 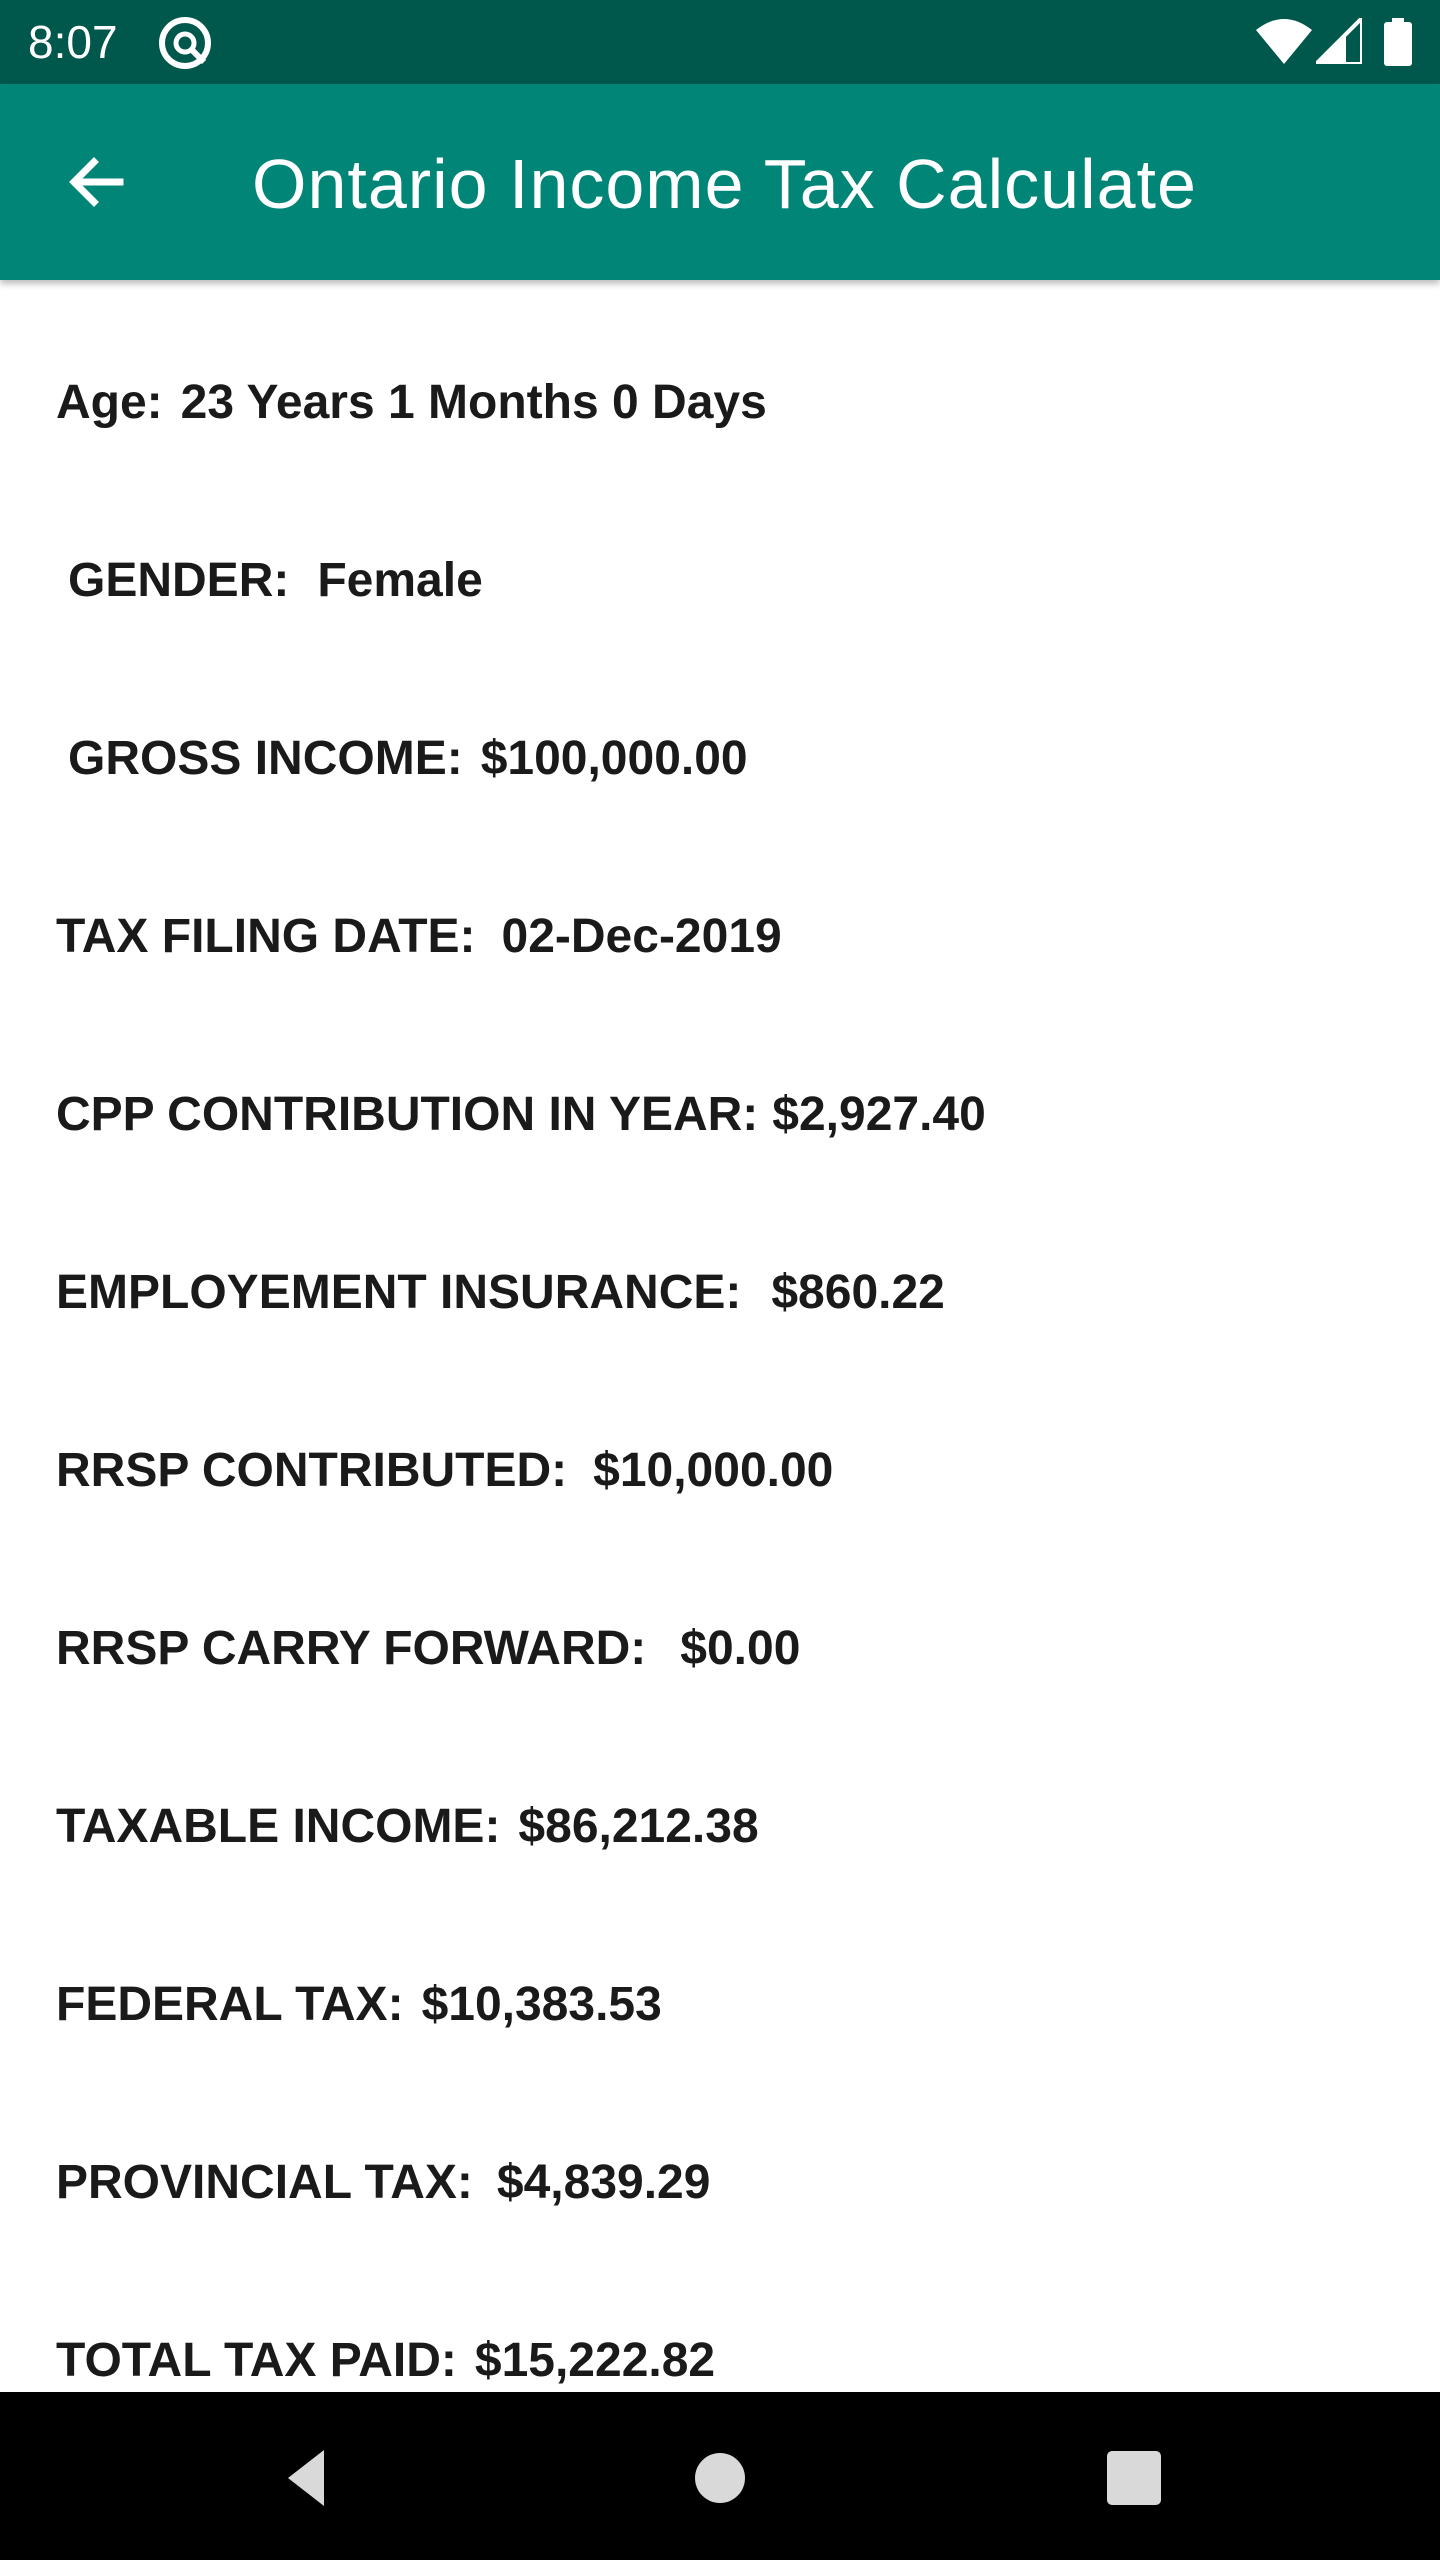 I want to click on detail-row-taxable-income: TAXABLE INCOME: $86,212.38, so click(x=407, y=1827).